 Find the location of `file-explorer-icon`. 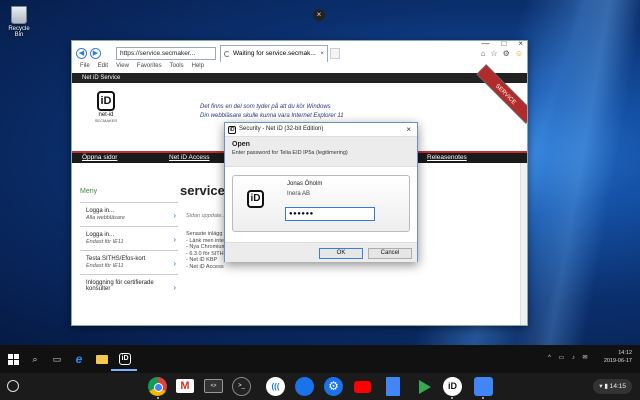

file-explorer-icon is located at coordinates (103, 359).